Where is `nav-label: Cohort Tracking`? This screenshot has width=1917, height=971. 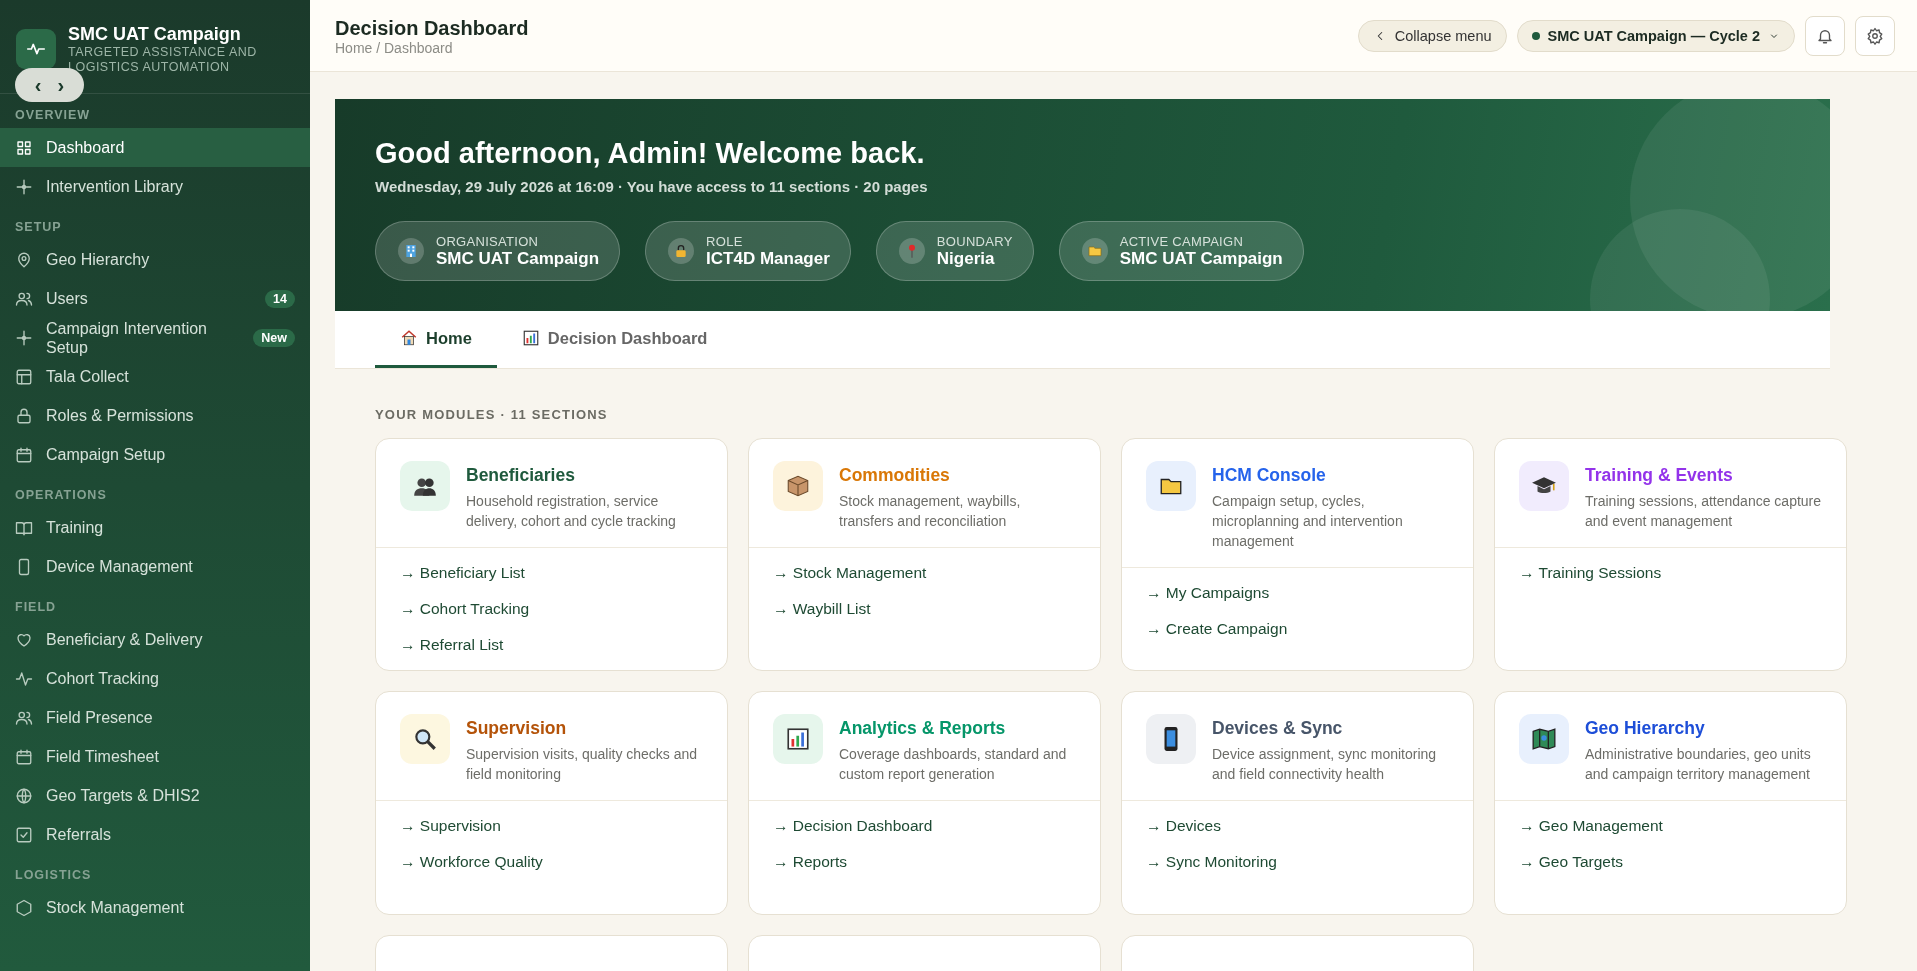 nav-label: Cohort Tracking is located at coordinates (103, 678).